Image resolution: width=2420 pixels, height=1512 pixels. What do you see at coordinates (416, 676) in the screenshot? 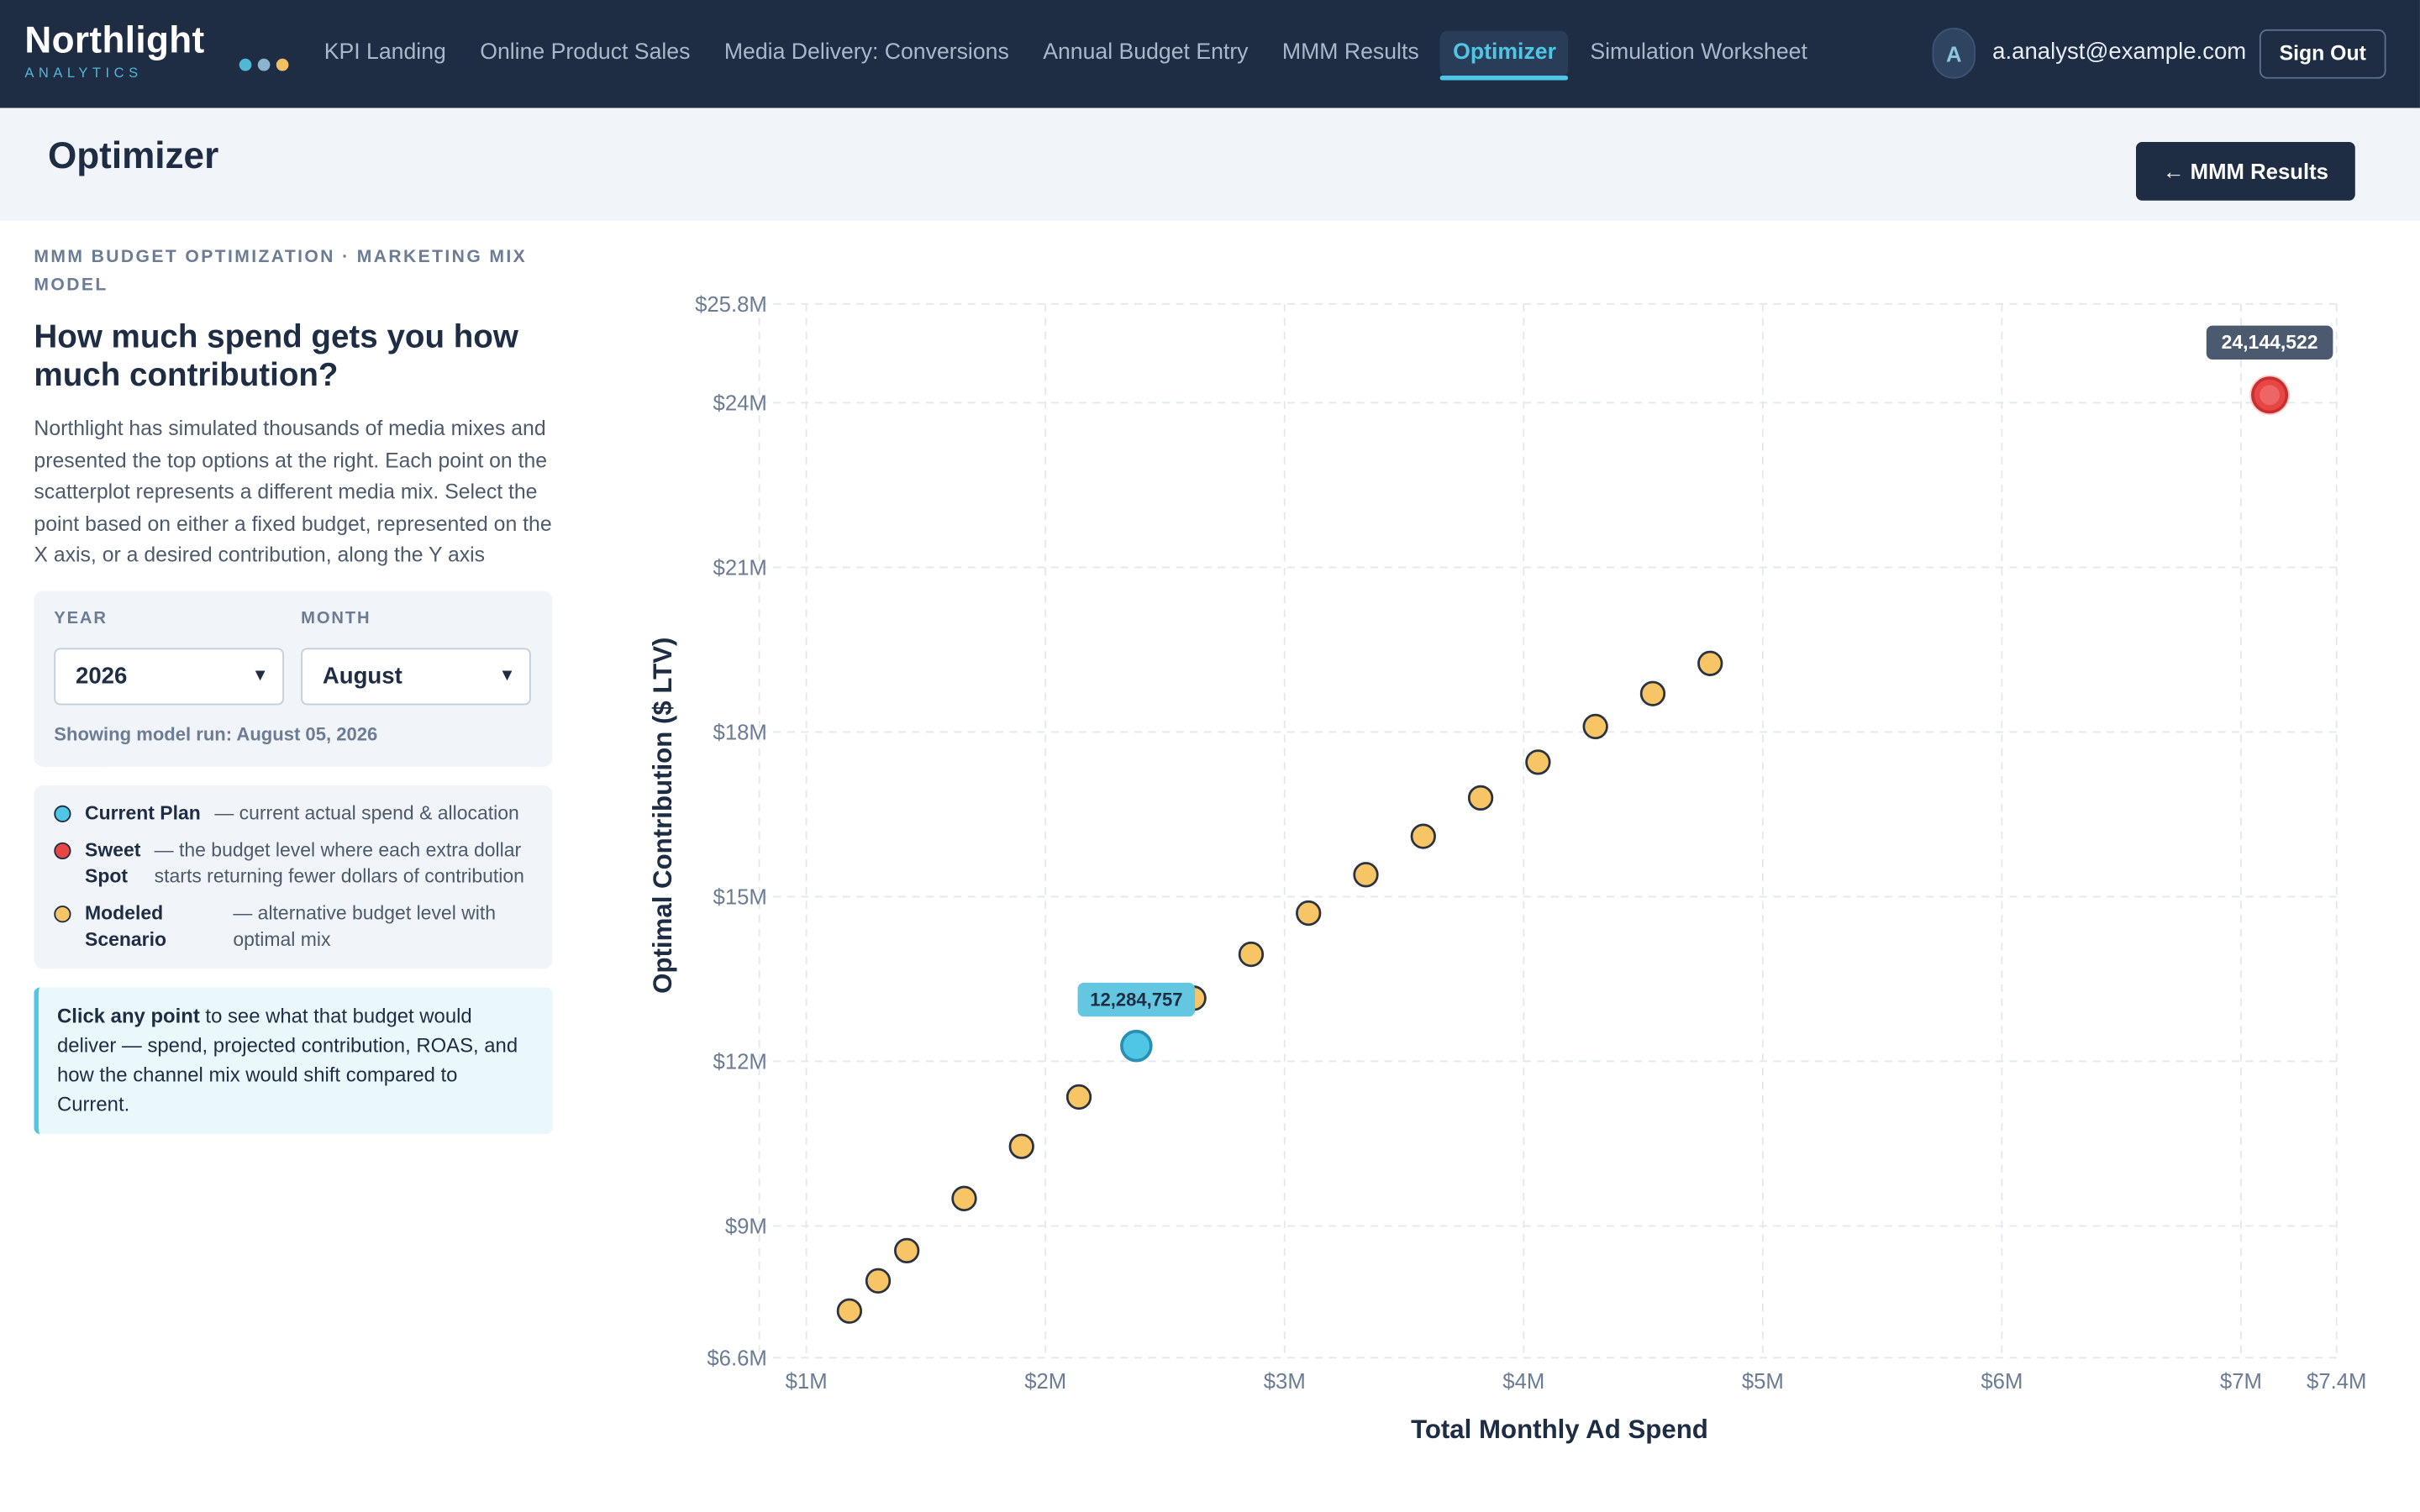
I see `month-select: August ▼` at bounding box center [416, 676].